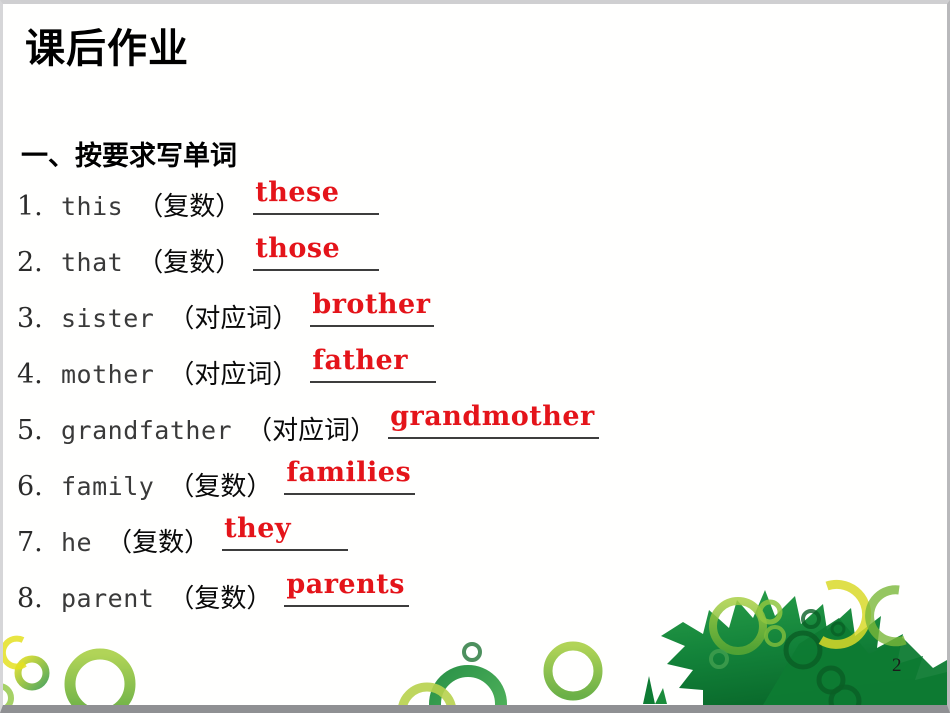 The image size is (950, 713). I want to click on question-answer: families, so click(350, 475).